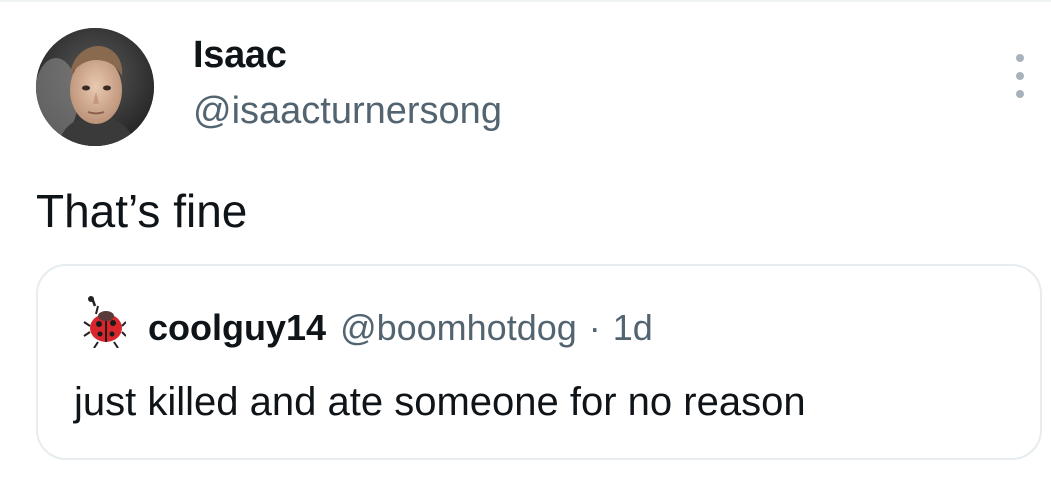 Image resolution: width=1051 pixels, height=478 pixels. I want to click on more-options-icon, so click(1020, 76).